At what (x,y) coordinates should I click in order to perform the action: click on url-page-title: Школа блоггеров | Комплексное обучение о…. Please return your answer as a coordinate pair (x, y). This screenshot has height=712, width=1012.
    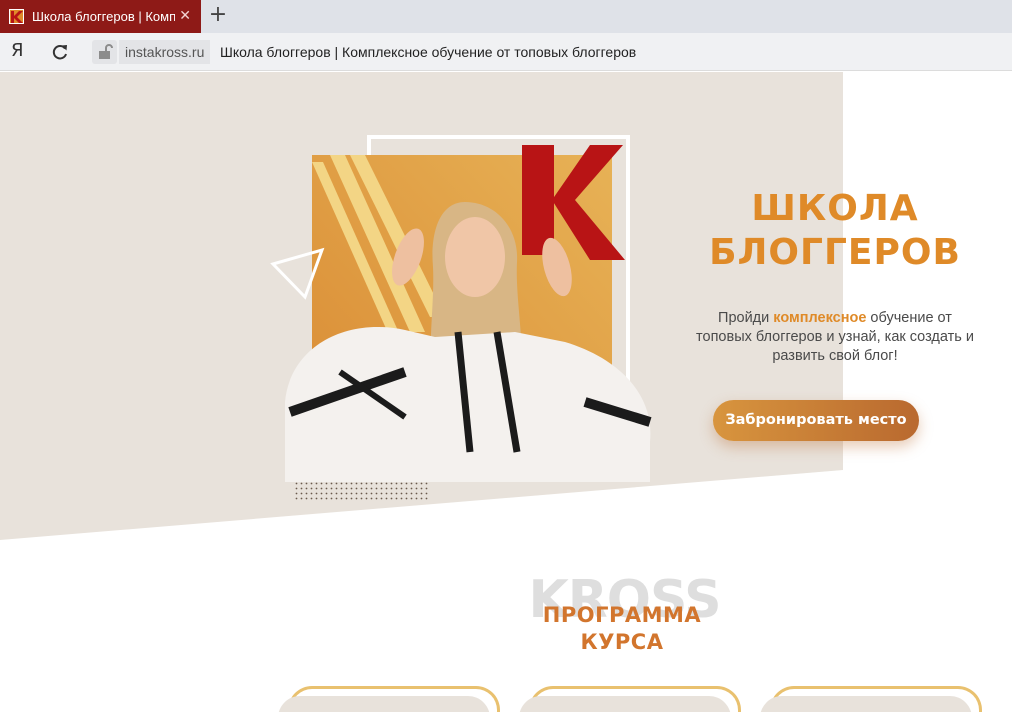
    Looking at the image, I should click on (428, 52).